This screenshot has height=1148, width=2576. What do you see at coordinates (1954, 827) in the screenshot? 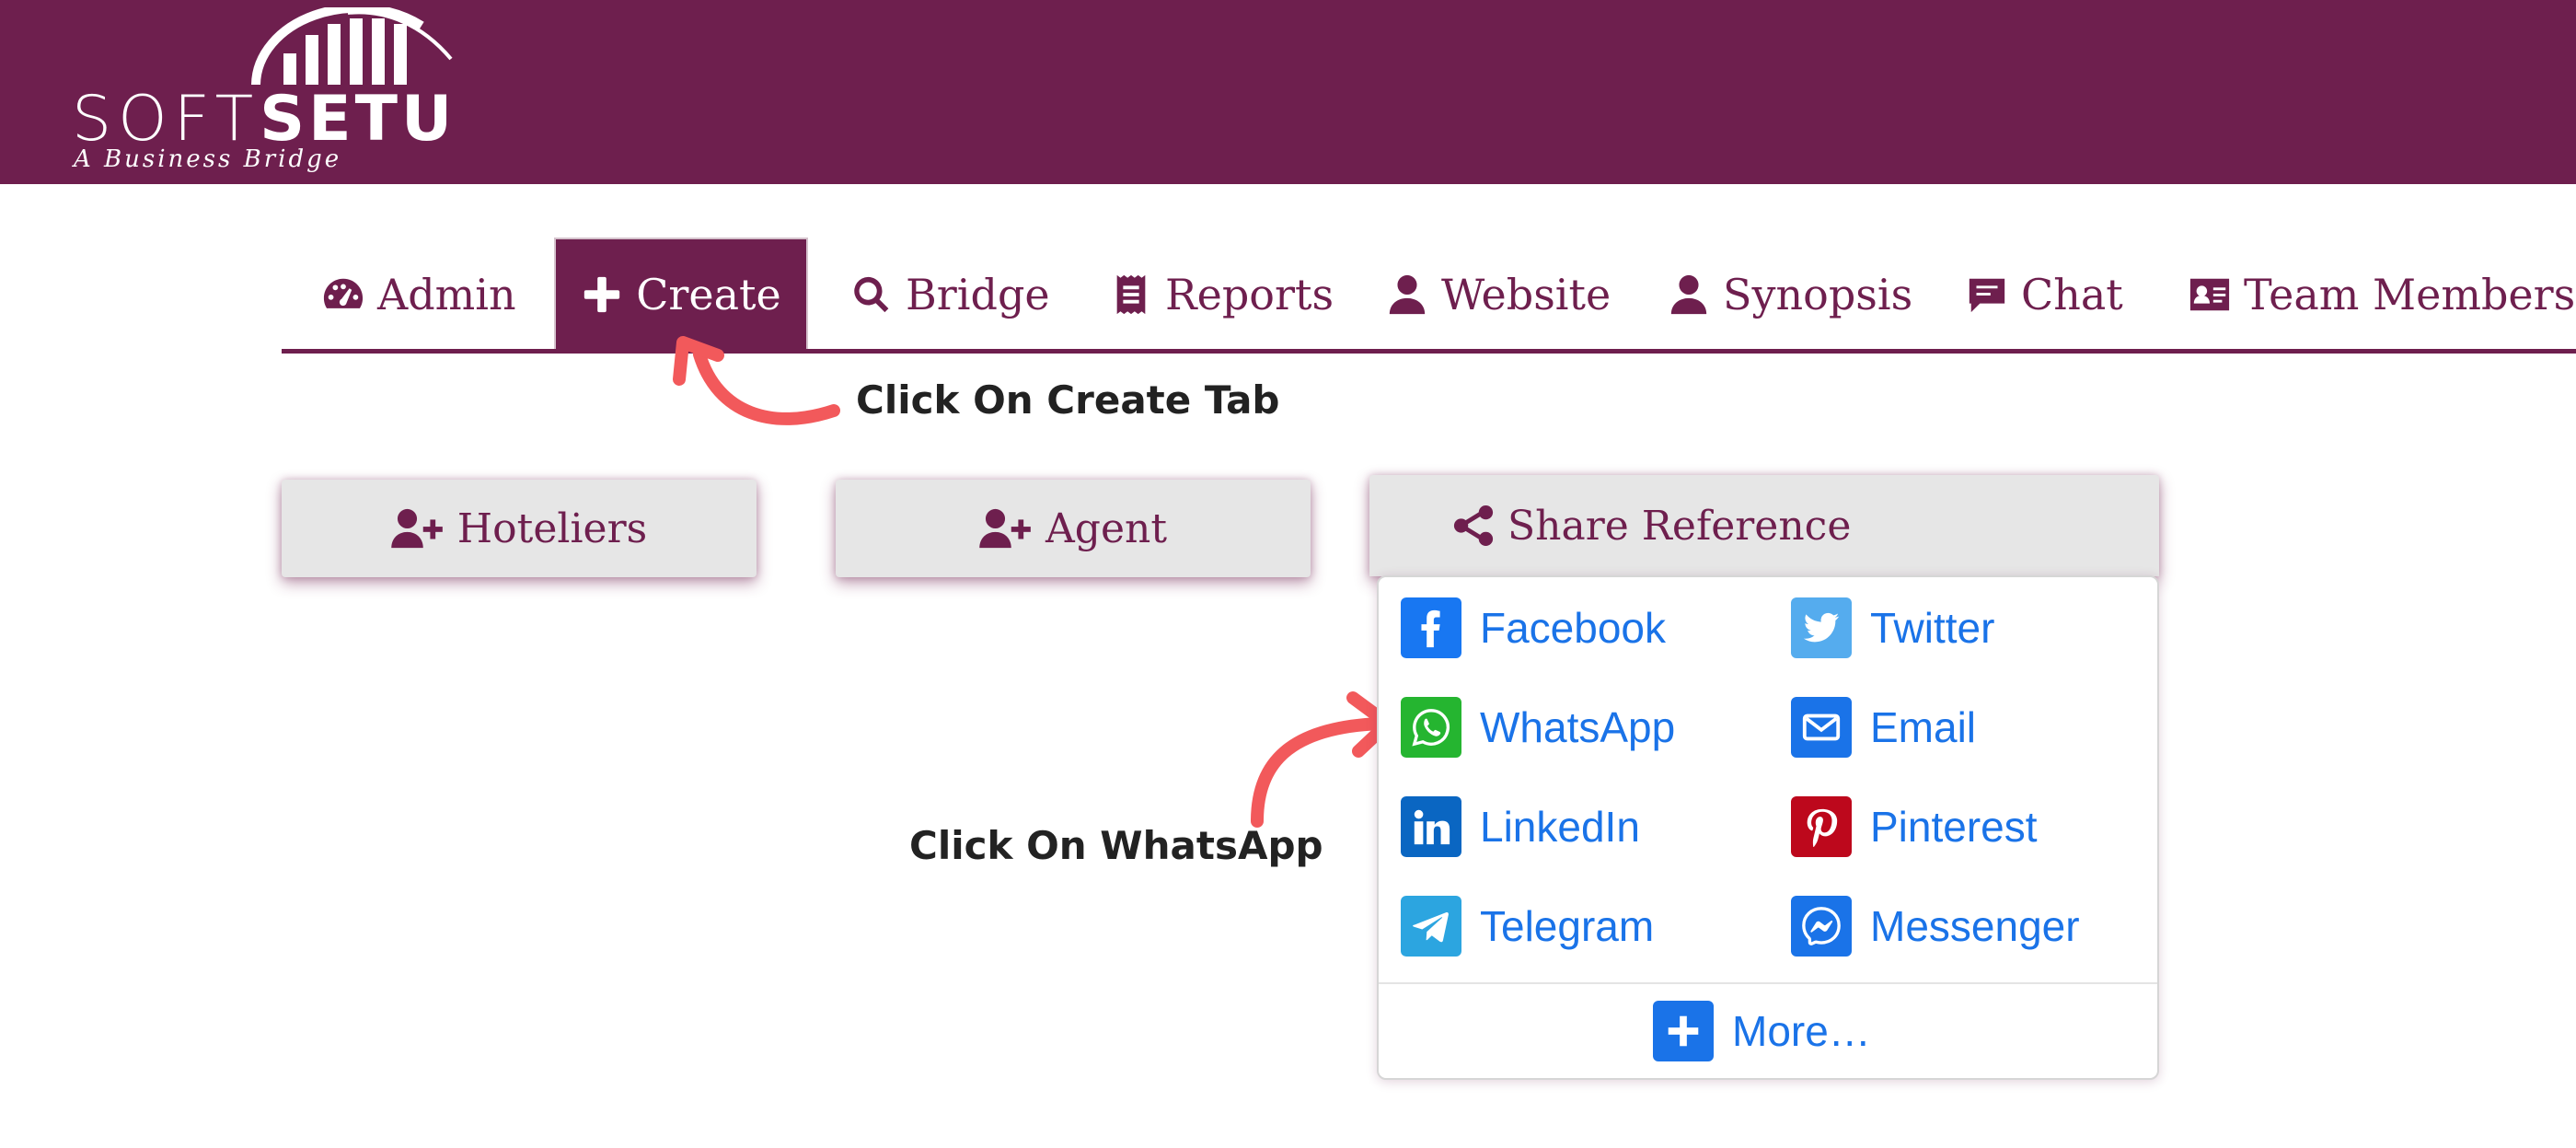
I see `pinterest-label: Pinterest` at bounding box center [1954, 827].